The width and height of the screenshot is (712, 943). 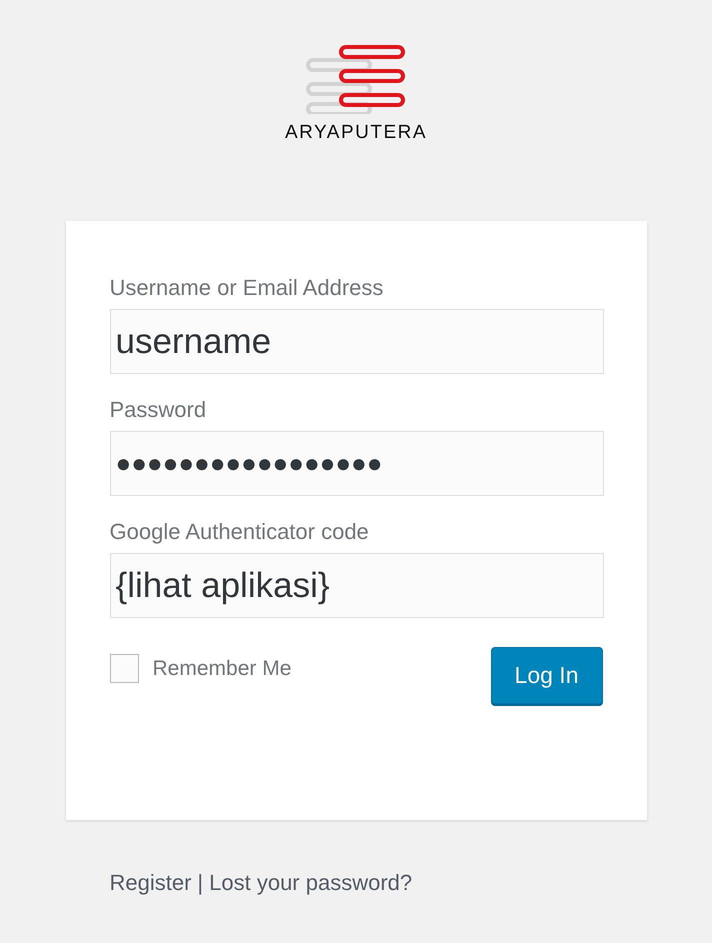 I want to click on checkbox, so click(x=124, y=668).